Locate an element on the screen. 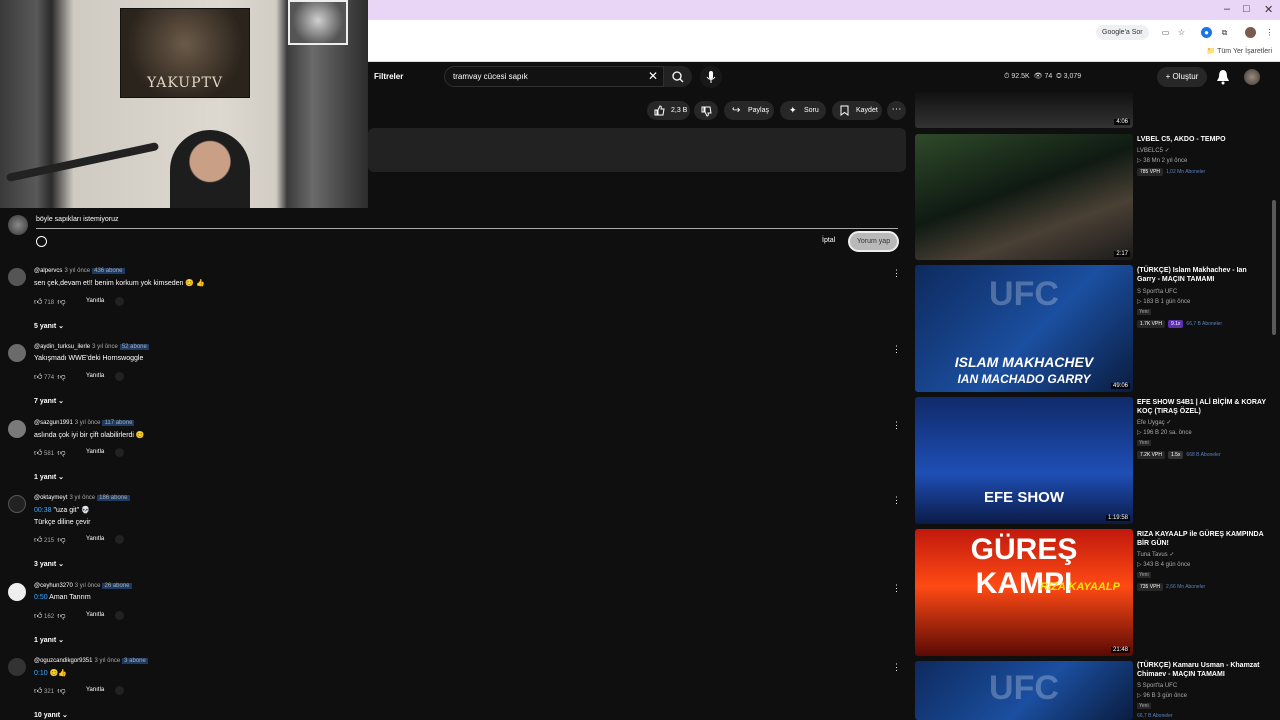 The height and width of the screenshot is (720, 1280). share-button: ↪ Paylaş is located at coordinates (749, 110).